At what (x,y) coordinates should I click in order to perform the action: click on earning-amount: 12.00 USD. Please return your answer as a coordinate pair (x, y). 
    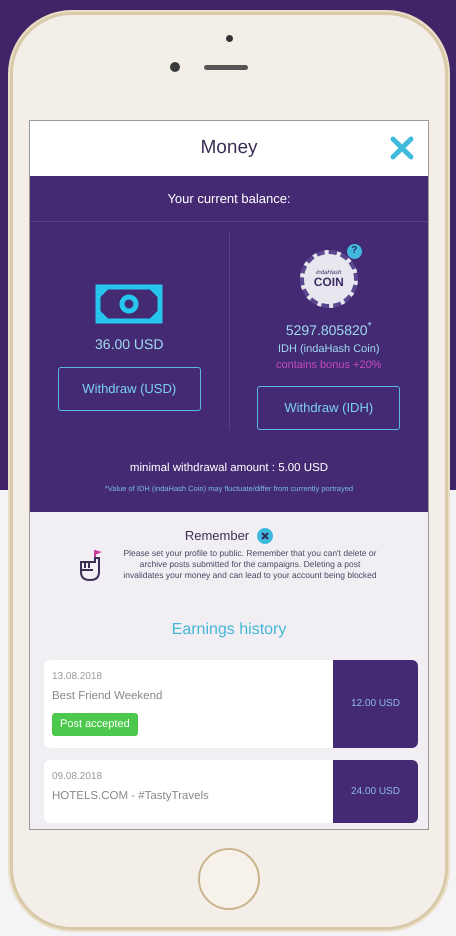
    Looking at the image, I should click on (375, 704).